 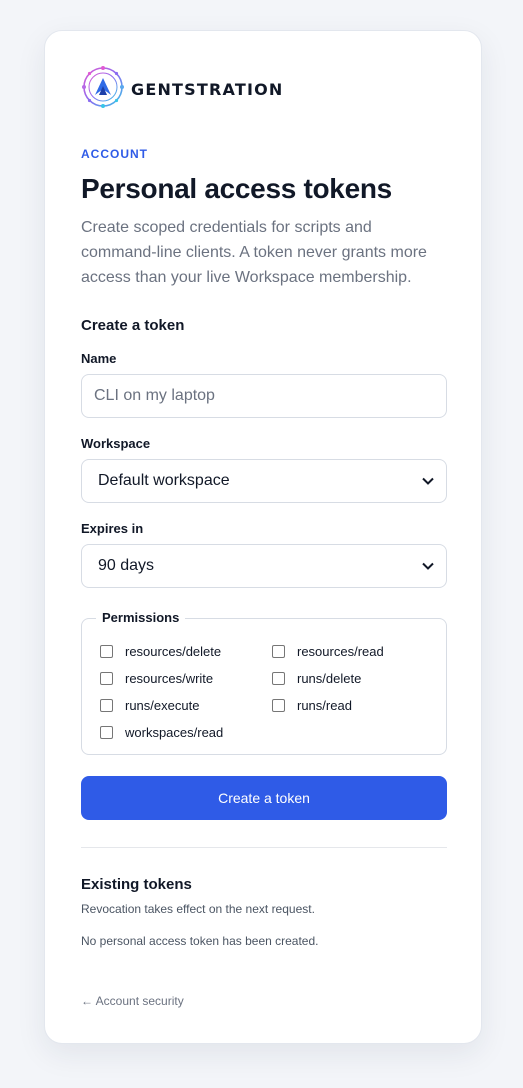 What do you see at coordinates (141, 617) in the screenshot?
I see `permissions-legend: Permissions` at bounding box center [141, 617].